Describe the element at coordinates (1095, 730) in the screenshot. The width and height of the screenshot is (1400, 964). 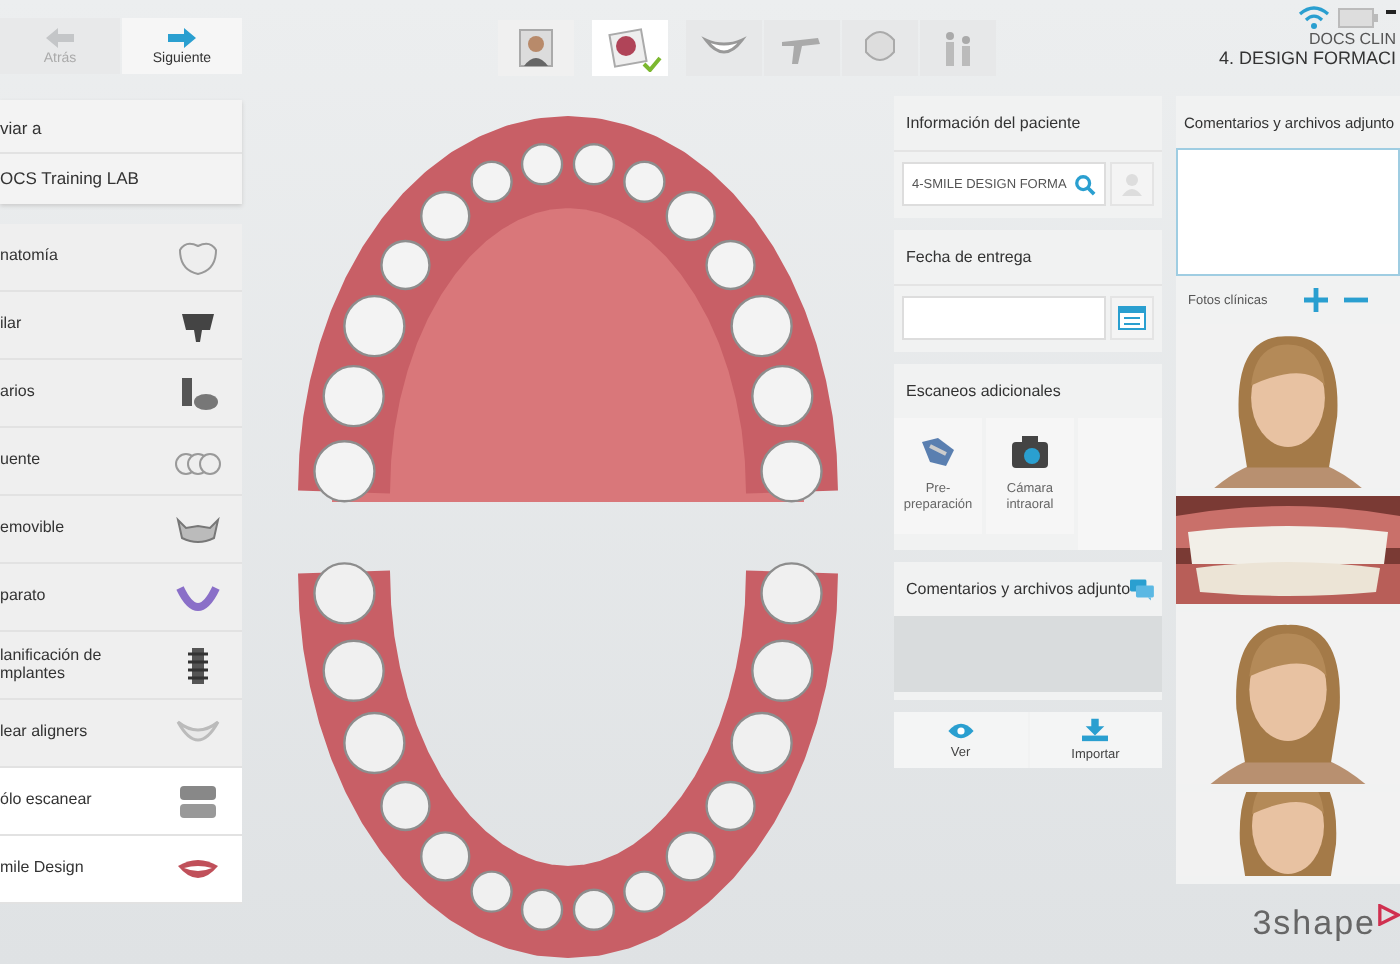
I see `download-icon` at that location.